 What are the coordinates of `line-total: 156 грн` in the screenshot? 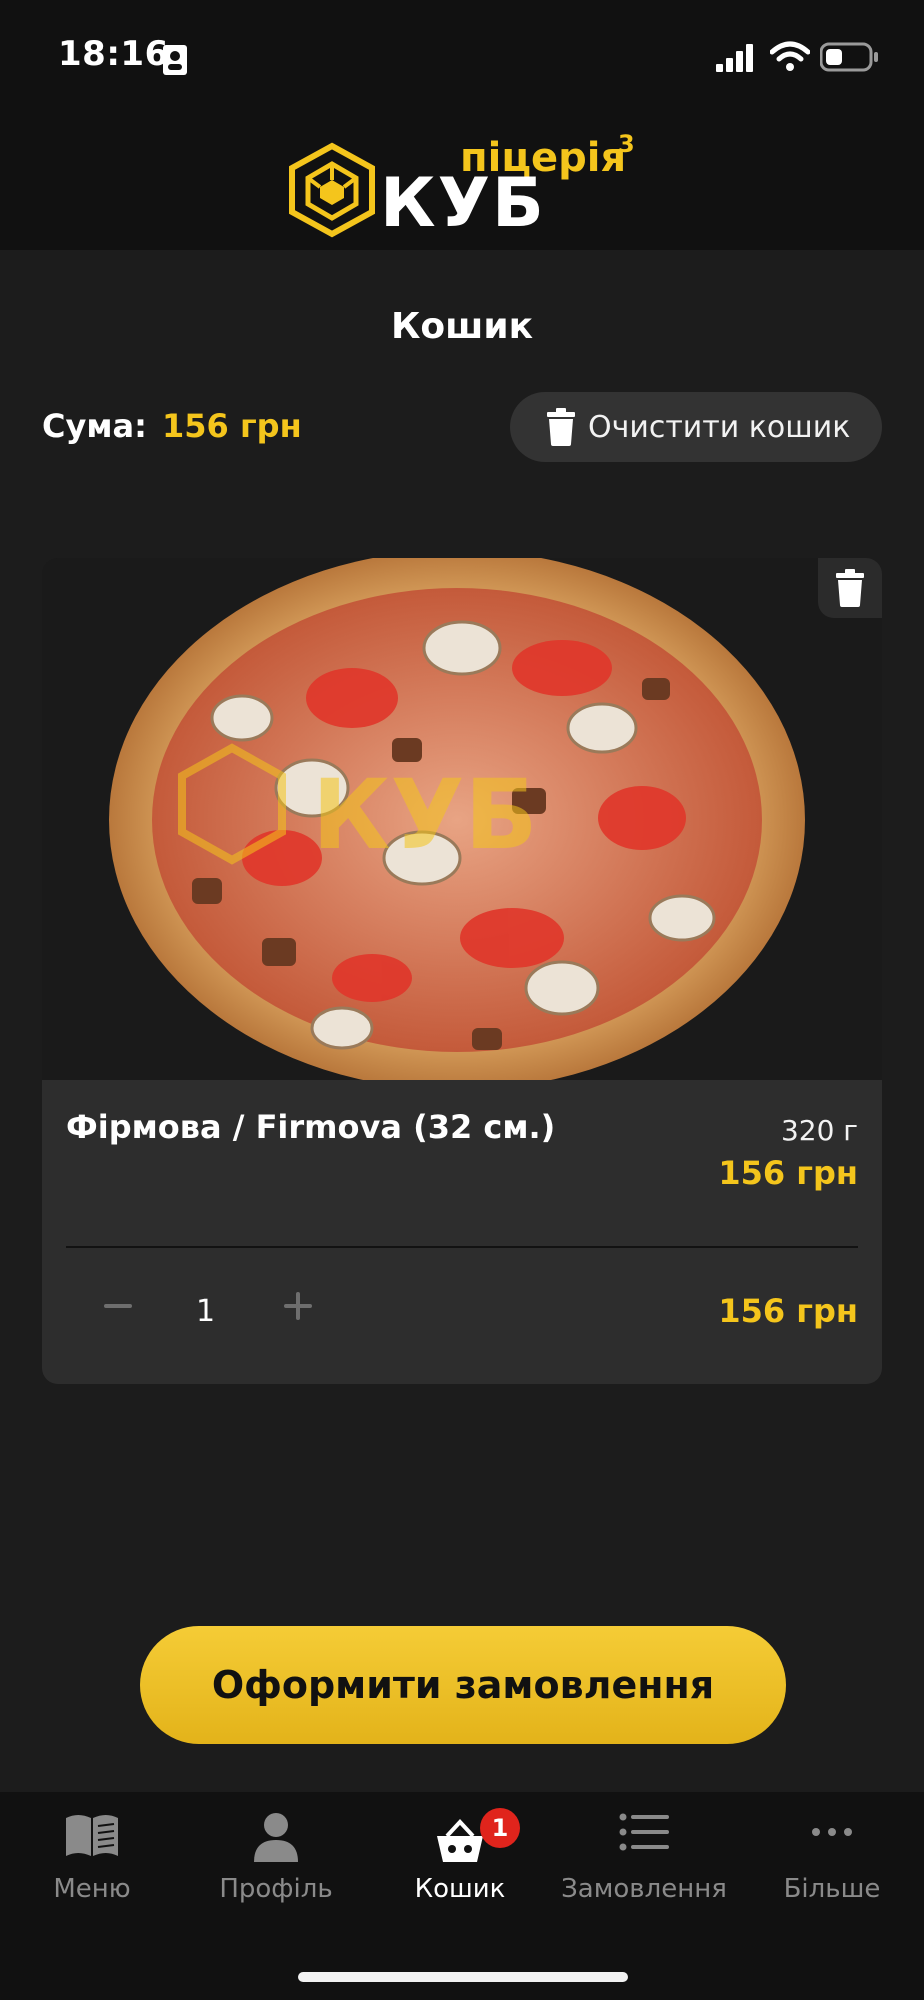 It's located at (788, 1311).